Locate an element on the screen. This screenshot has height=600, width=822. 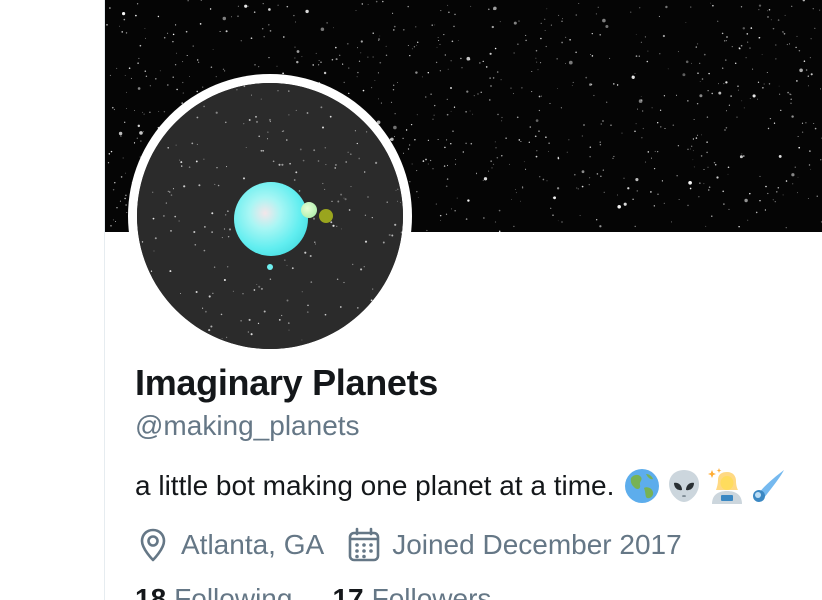
following-link: 18 Following is located at coordinates (213, 591).